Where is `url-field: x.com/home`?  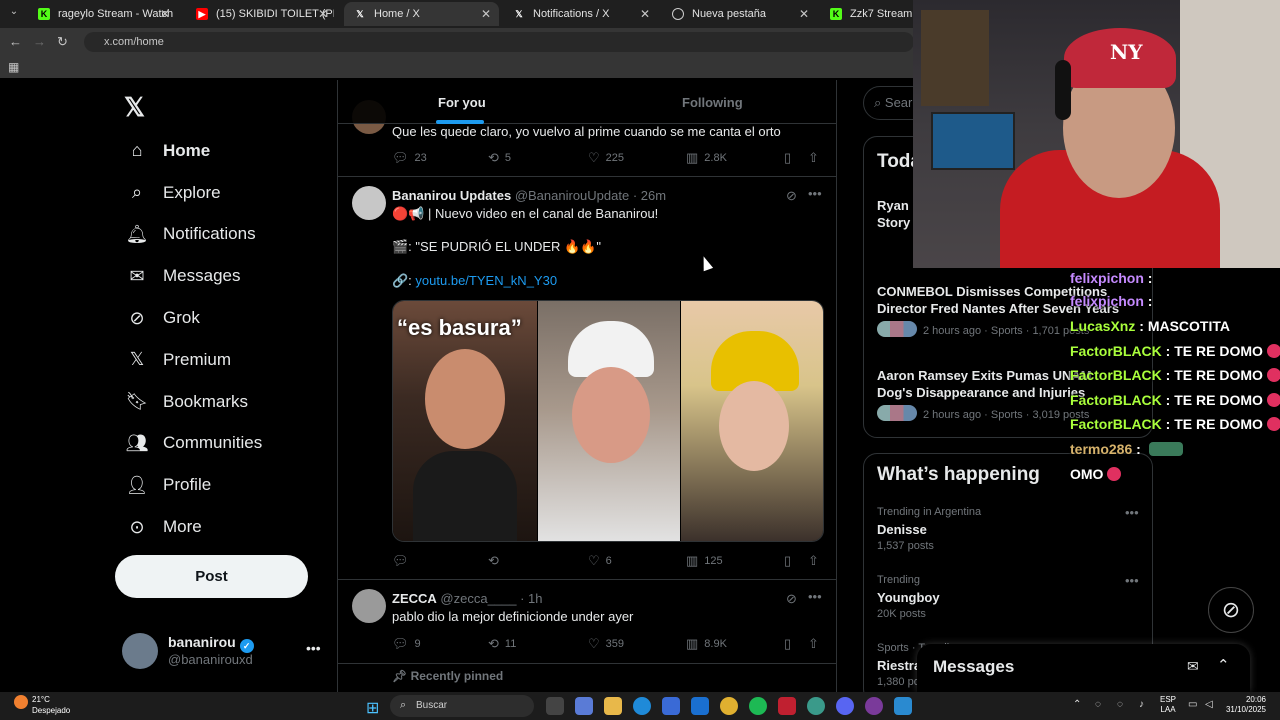 url-field: x.com/home is located at coordinates (499, 42).